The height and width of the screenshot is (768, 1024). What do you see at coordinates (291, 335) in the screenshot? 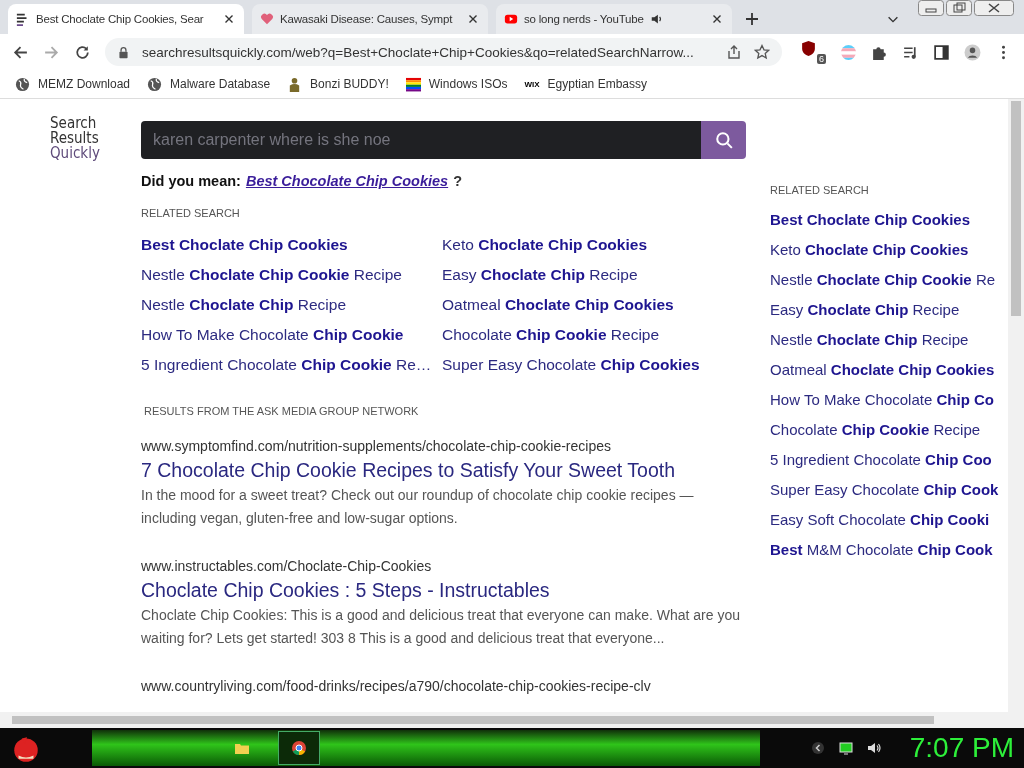
I see `related-search-link: How To Make Chocolate Chip Cookie` at bounding box center [291, 335].